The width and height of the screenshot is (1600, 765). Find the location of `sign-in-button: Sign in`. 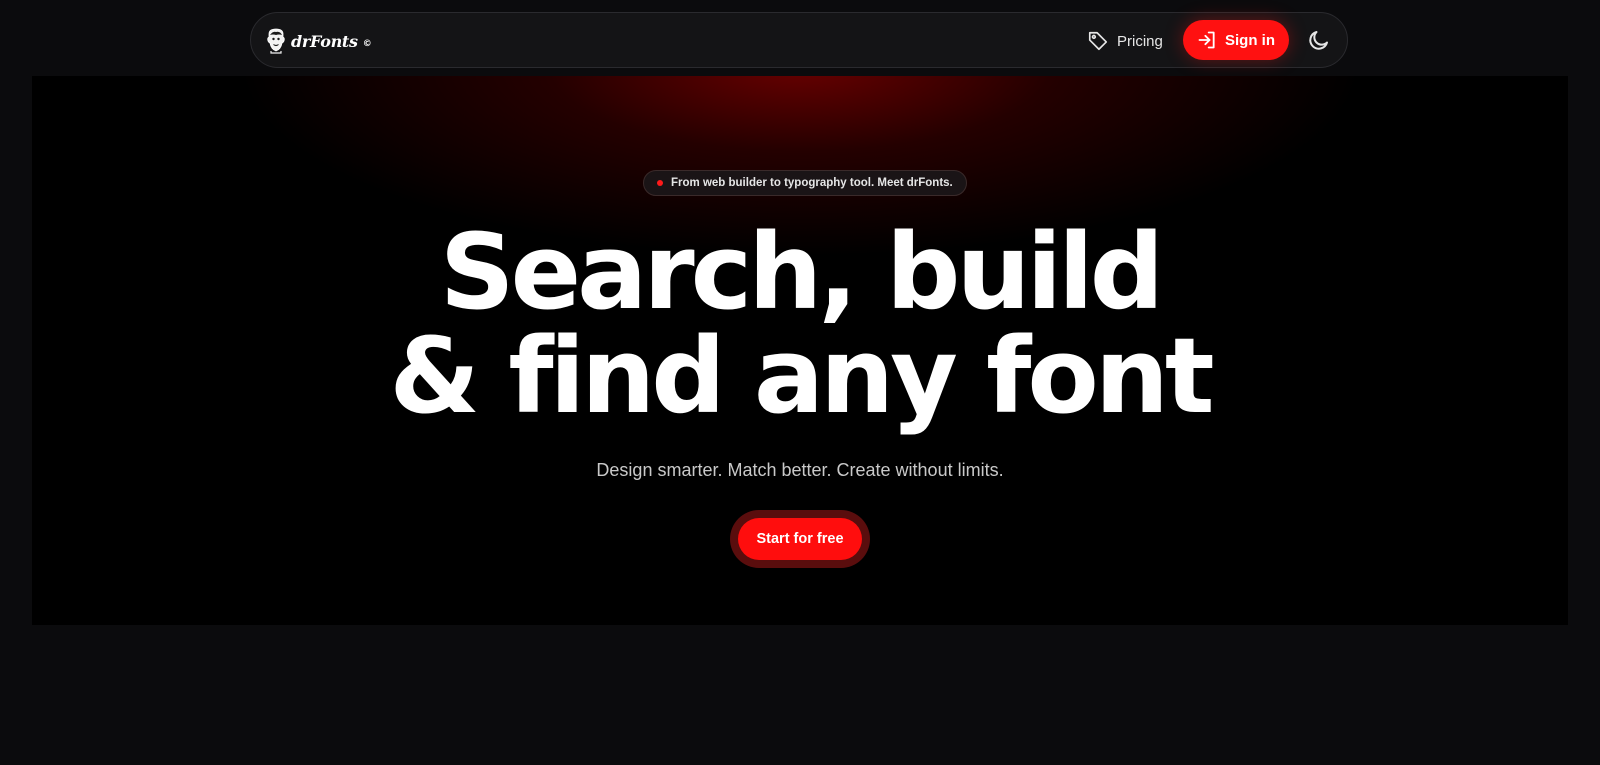

sign-in-button: Sign in is located at coordinates (1236, 40).